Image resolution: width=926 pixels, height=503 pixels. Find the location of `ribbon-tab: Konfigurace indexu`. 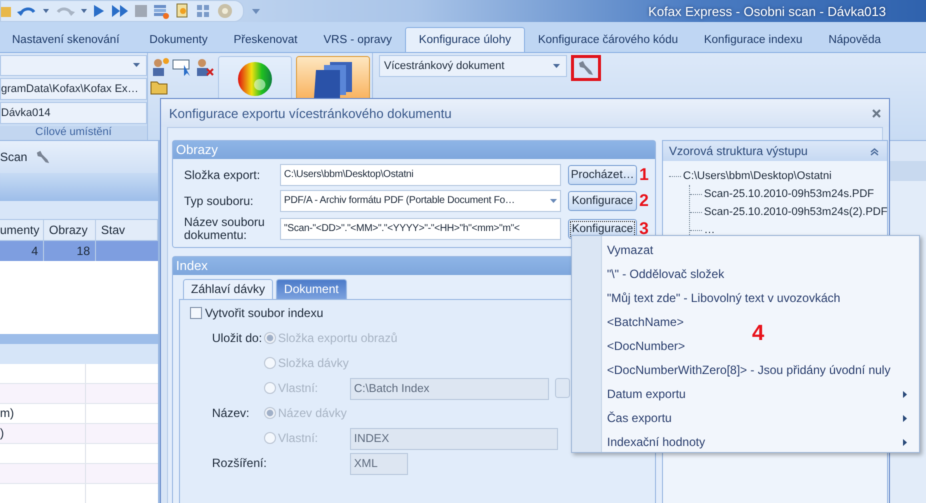

ribbon-tab: Konfigurace indexu is located at coordinates (753, 40).